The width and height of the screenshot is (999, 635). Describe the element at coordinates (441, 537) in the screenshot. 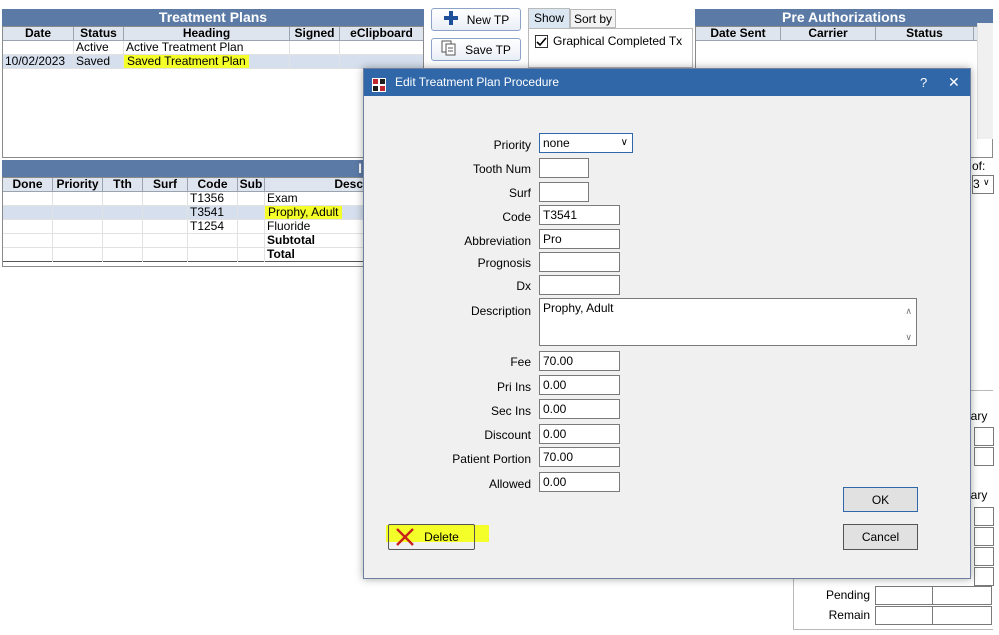

I see `delete-label: Delete` at that location.